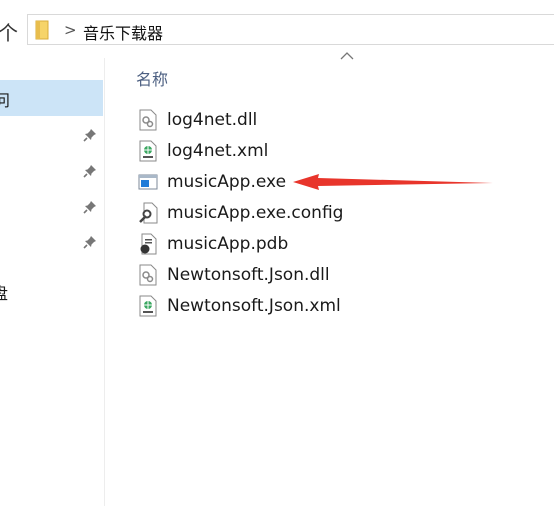  What do you see at coordinates (393, 182) in the screenshot?
I see `annotation-arrow` at bounding box center [393, 182].